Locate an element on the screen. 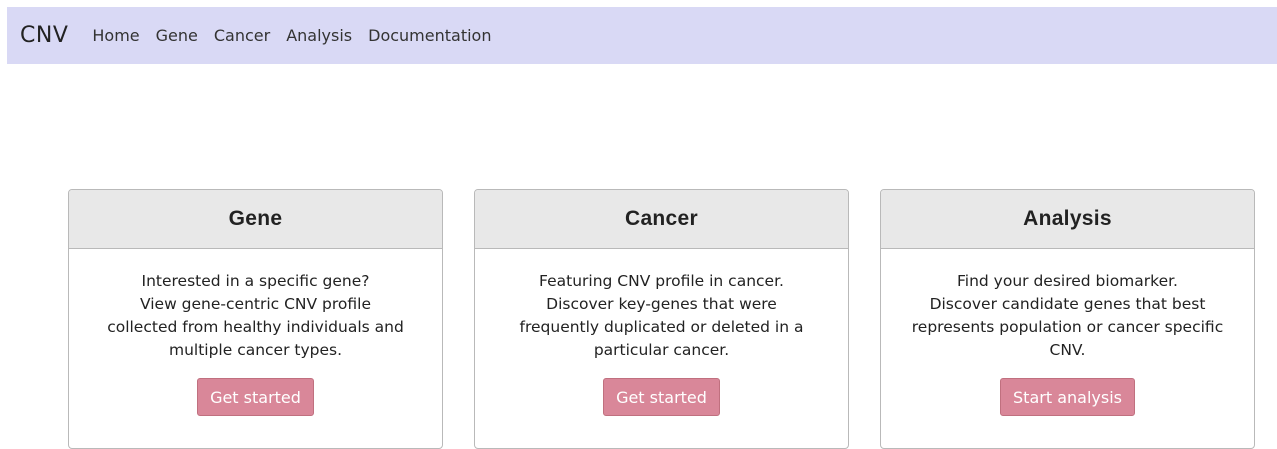  gene-get-started-button: Get started is located at coordinates (255, 397).